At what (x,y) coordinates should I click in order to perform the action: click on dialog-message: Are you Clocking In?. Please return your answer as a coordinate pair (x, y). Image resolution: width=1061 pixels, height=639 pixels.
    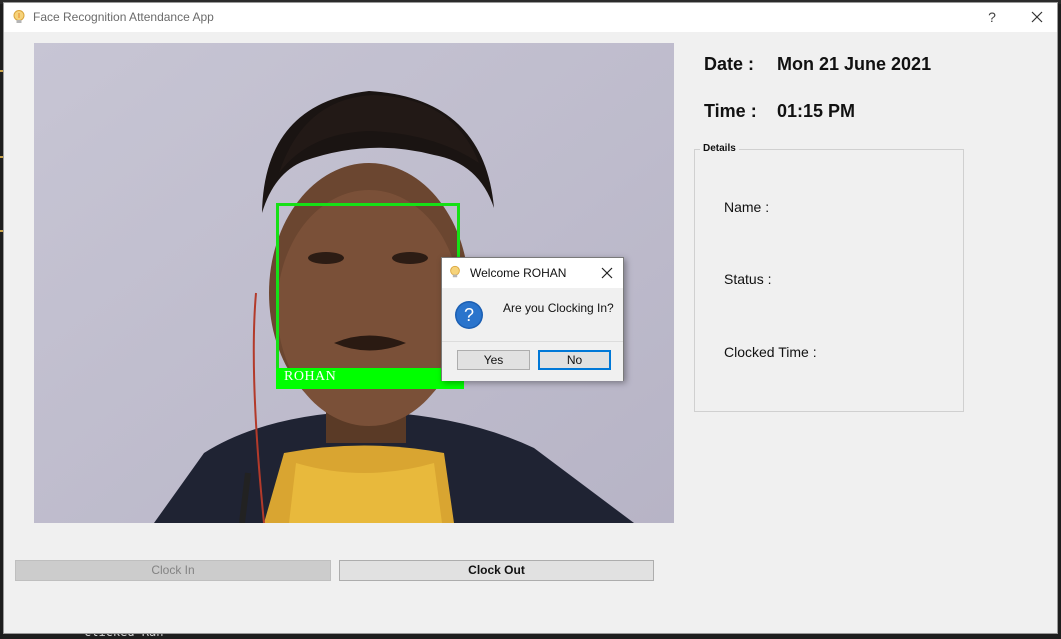
    Looking at the image, I should click on (558, 308).